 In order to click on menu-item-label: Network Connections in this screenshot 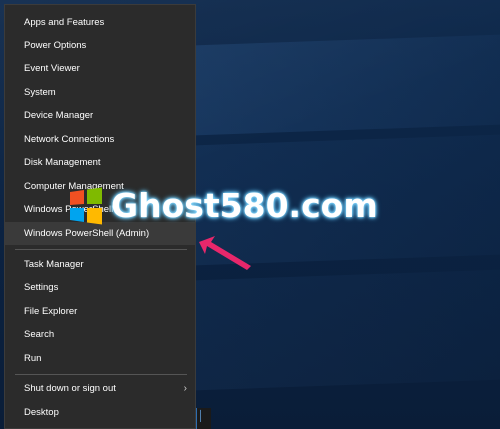, I will do `click(69, 139)`.